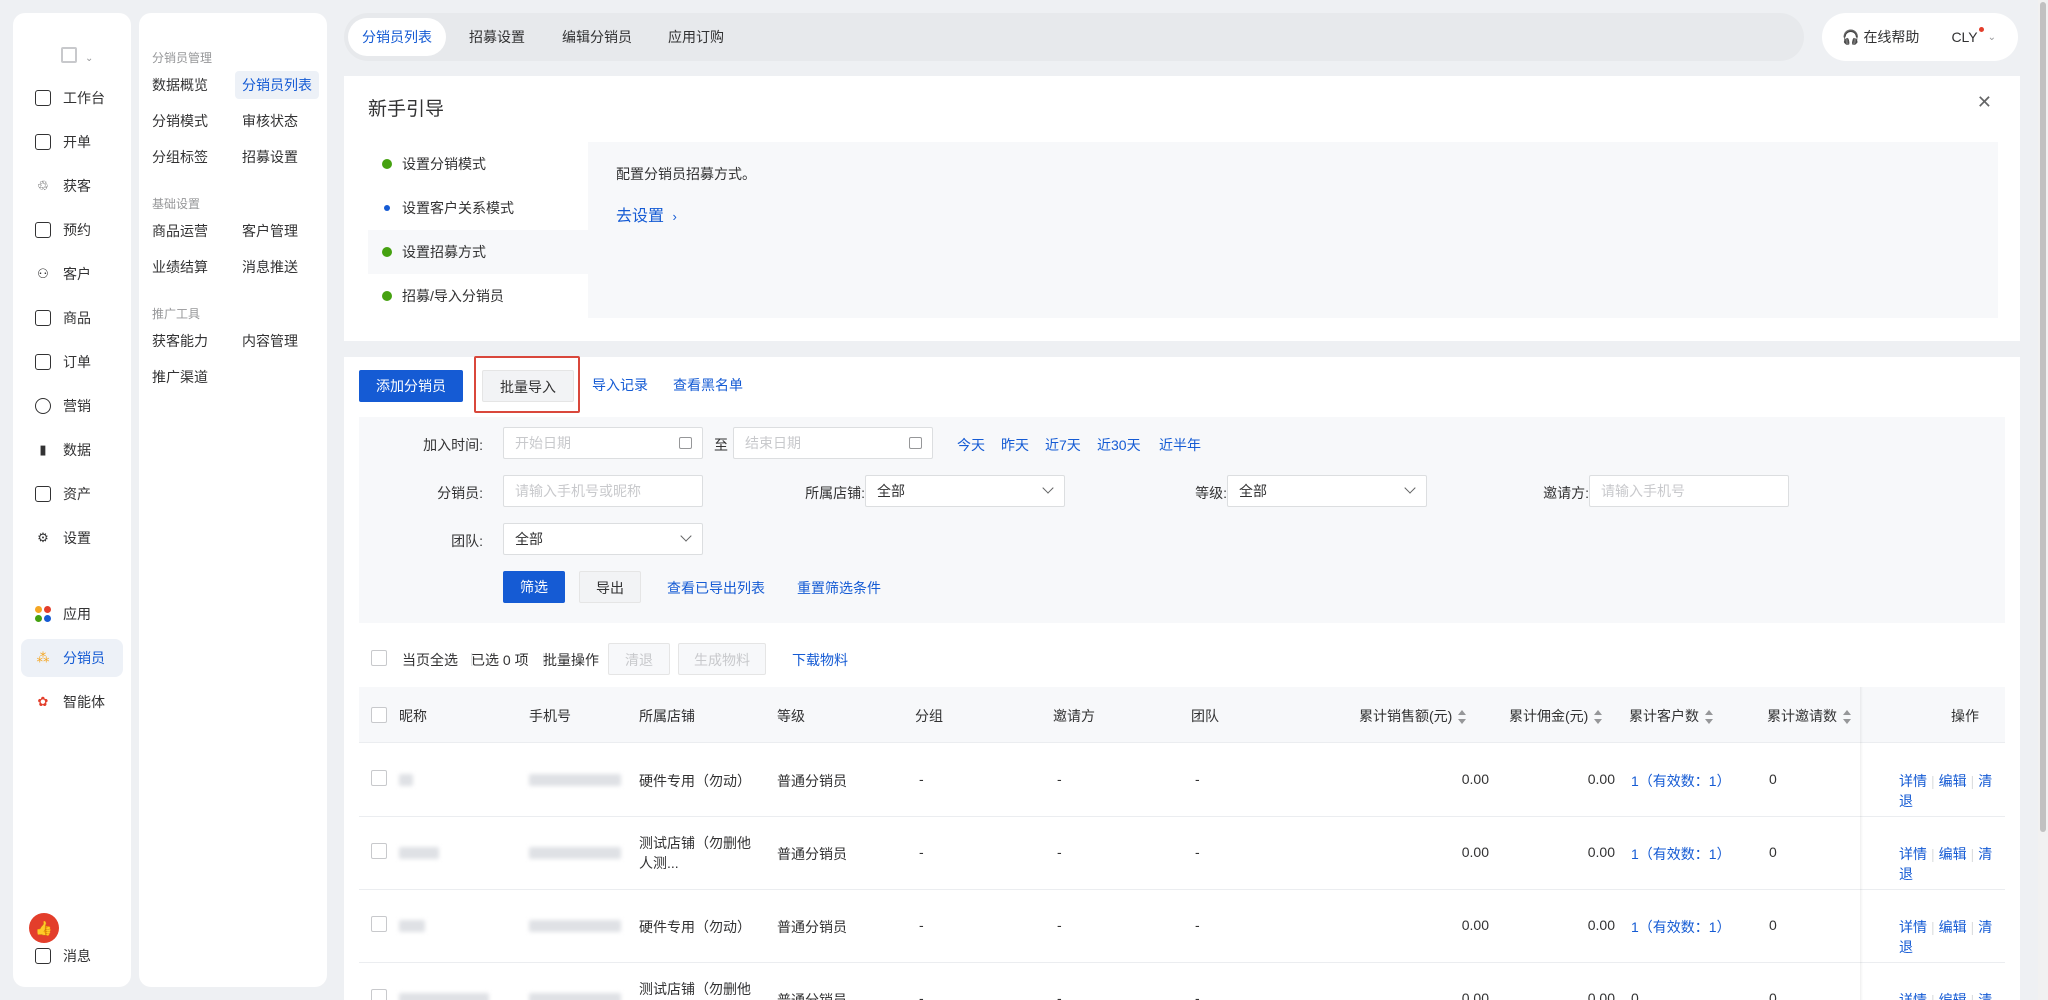 Image resolution: width=2048 pixels, height=1000 pixels. What do you see at coordinates (497, 37) in the screenshot?
I see `tab-recruit-settings: 招募设置` at bounding box center [497, 37].